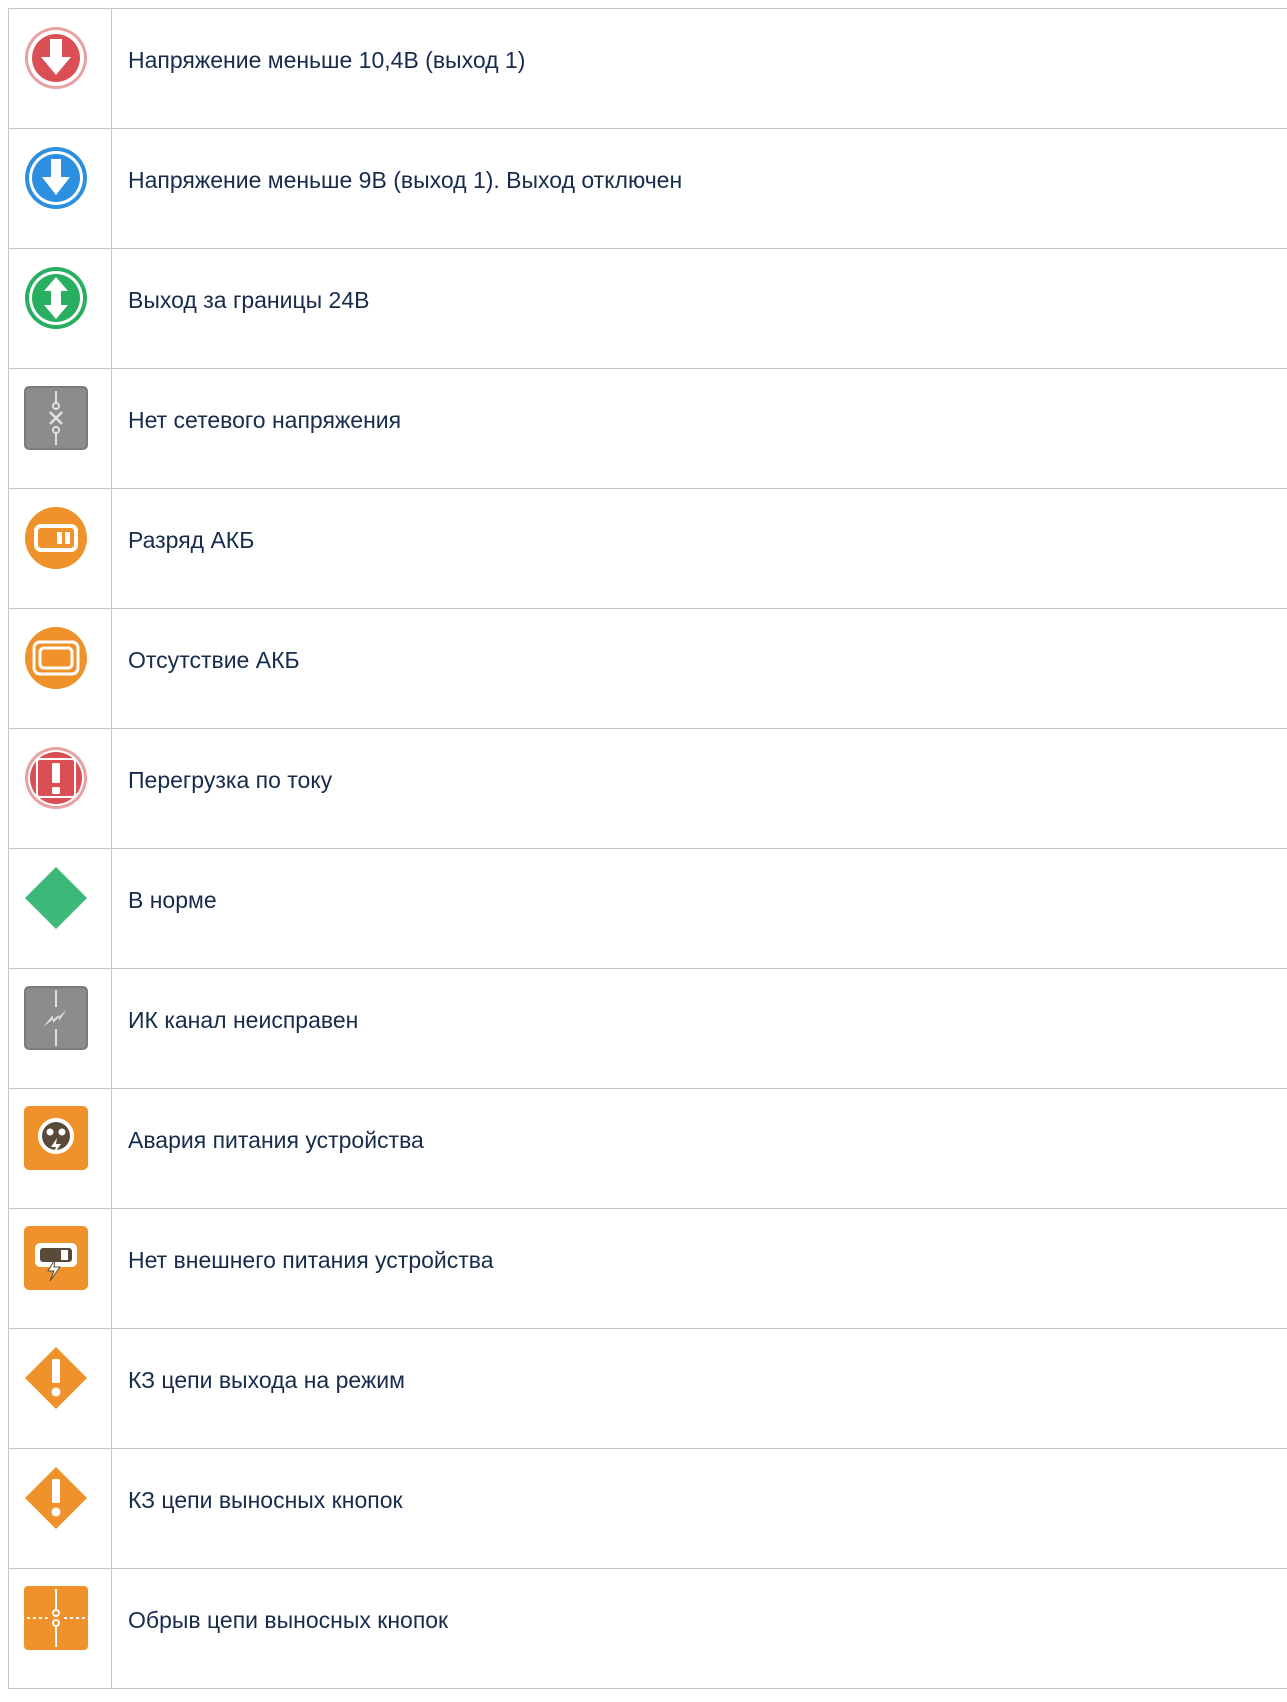  Describe the element at coordinates (699, 908) in the screenshot. I see `status-description: В норме` at that location.